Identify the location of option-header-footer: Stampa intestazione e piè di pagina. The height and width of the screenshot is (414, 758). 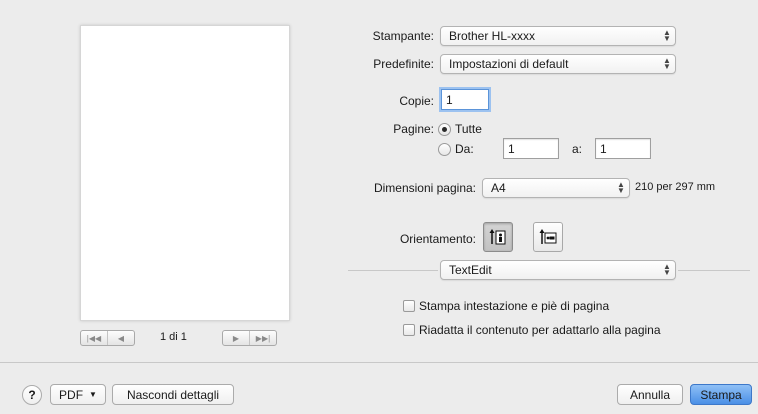
(506, 306).